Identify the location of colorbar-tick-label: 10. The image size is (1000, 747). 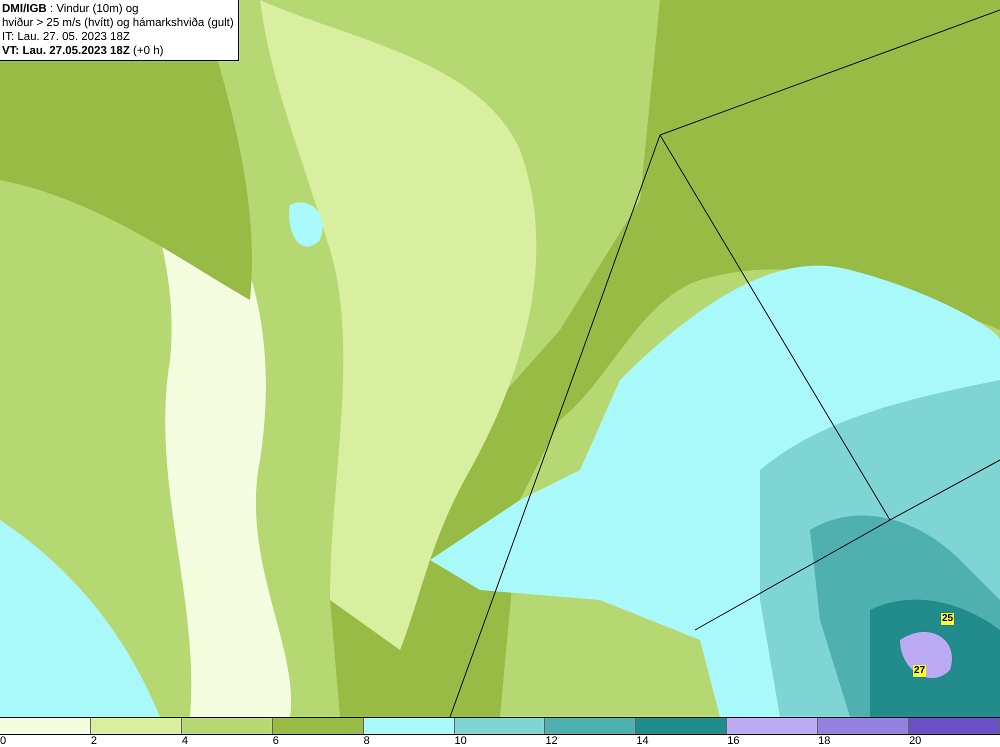
(460, 741).